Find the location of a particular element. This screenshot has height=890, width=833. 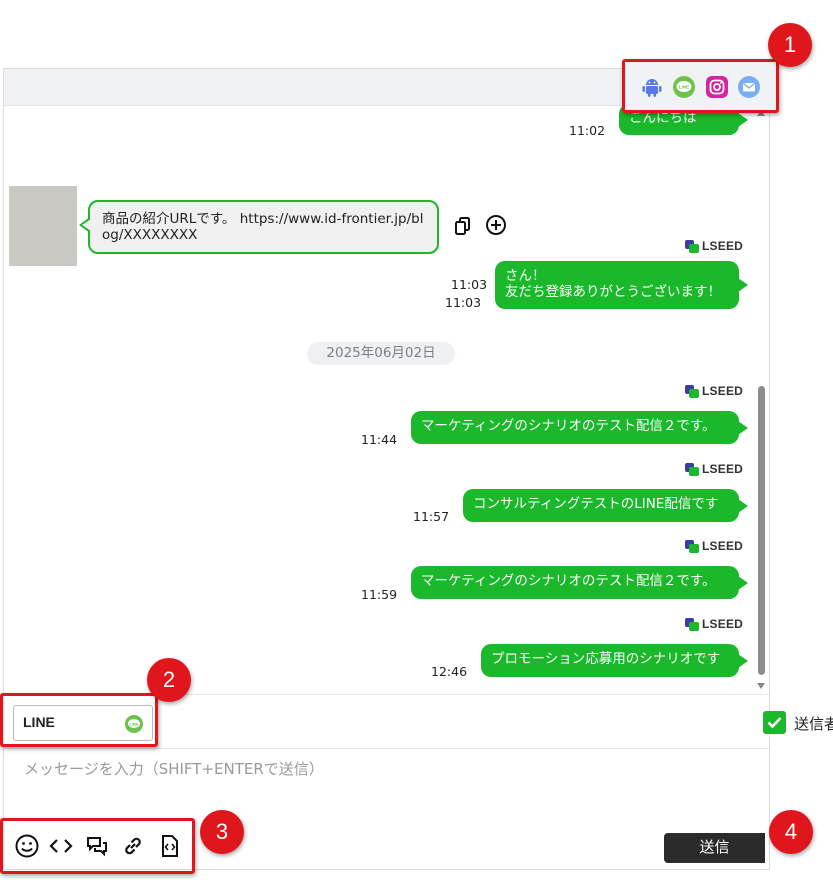

message-line: 友だち登録ありがとうございます！ is located at coordinates (613, 292).